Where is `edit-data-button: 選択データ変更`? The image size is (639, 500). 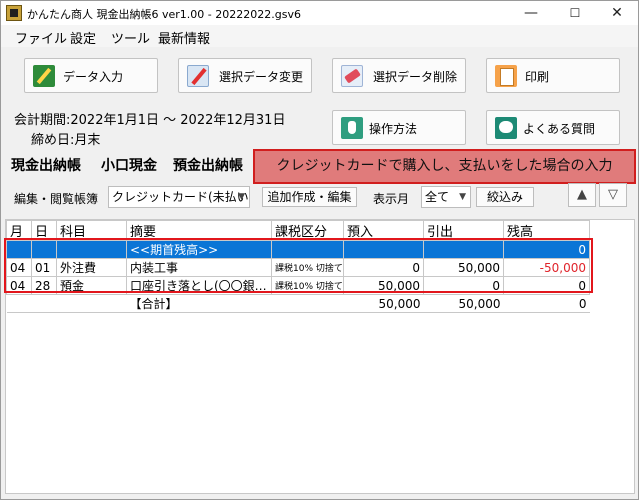
edit-data-button: 選択データ変更 is located at coordinates (245, 75).